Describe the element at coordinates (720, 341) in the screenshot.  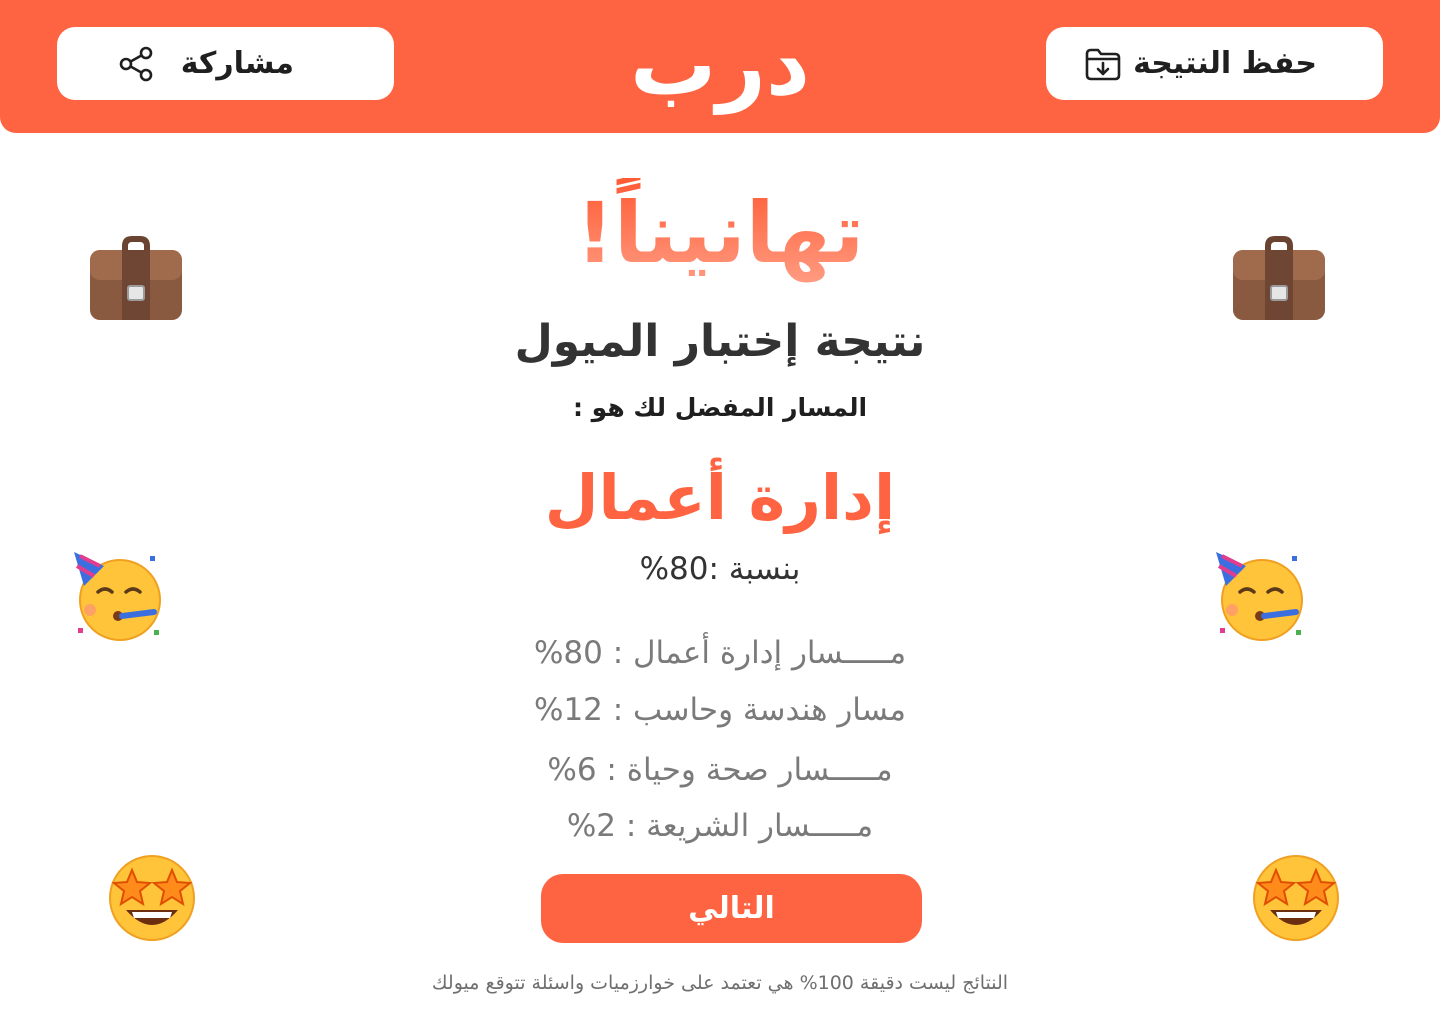
I see `result-title: نتيجة إختبار الميول` at that location.